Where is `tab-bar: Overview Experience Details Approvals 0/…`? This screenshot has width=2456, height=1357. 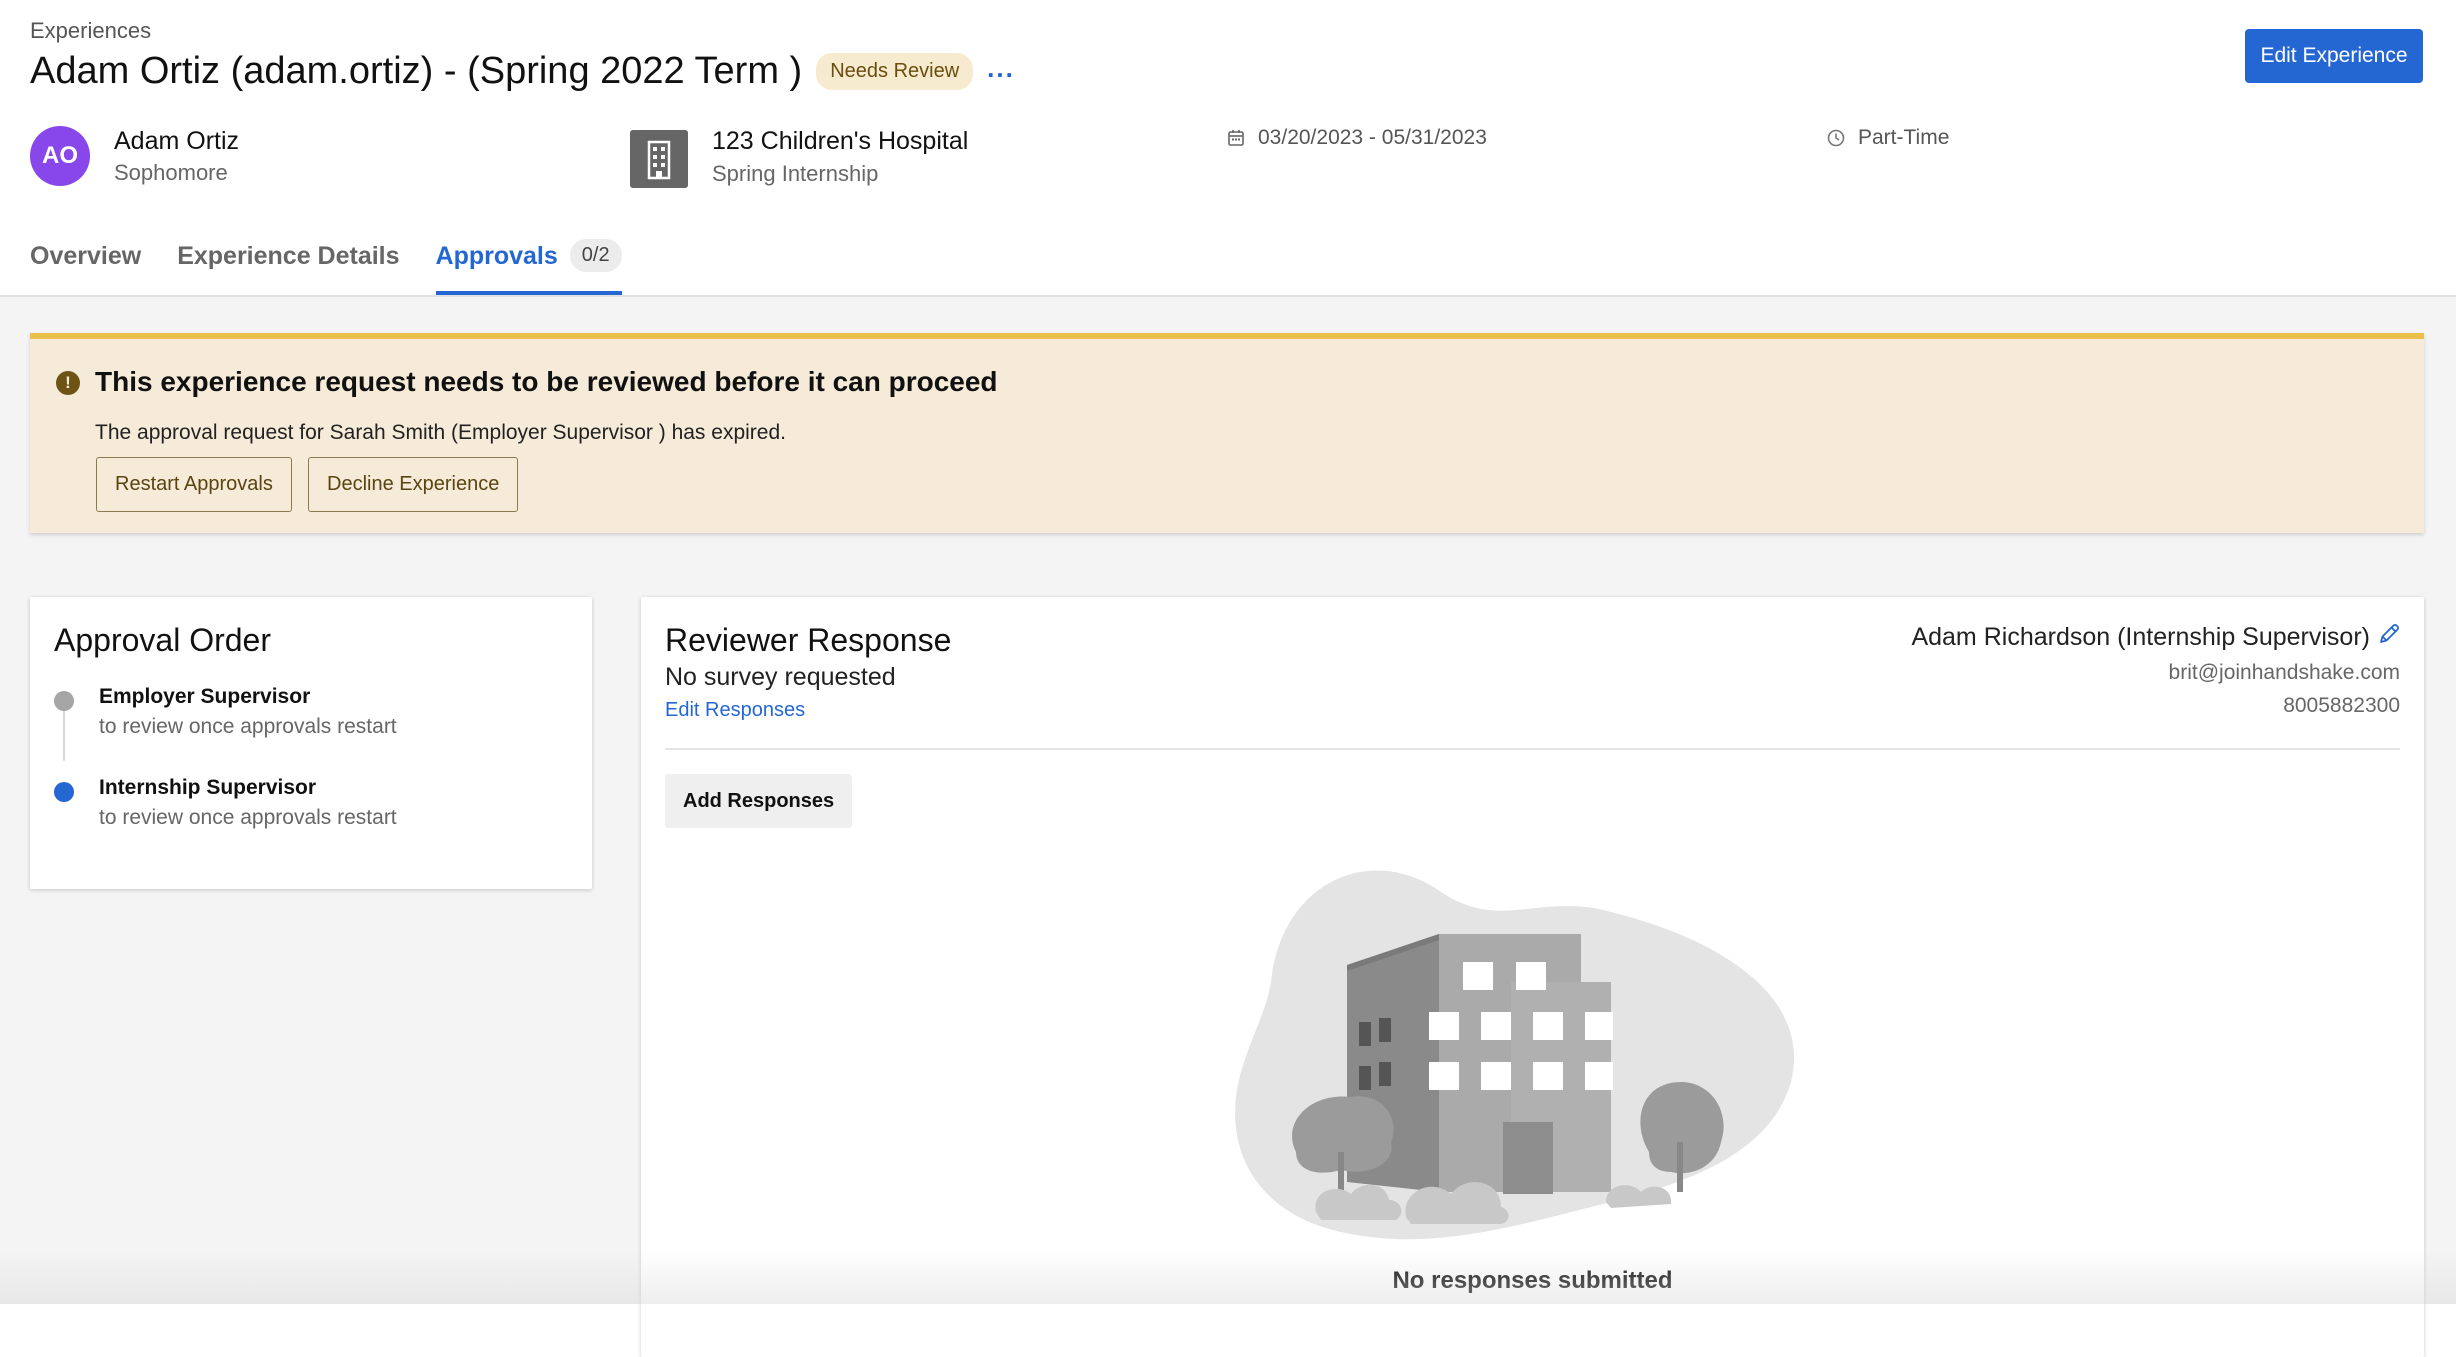
tab-bar: Overview Experience Details Approvals 0/… is located at coordinates (344, 263).